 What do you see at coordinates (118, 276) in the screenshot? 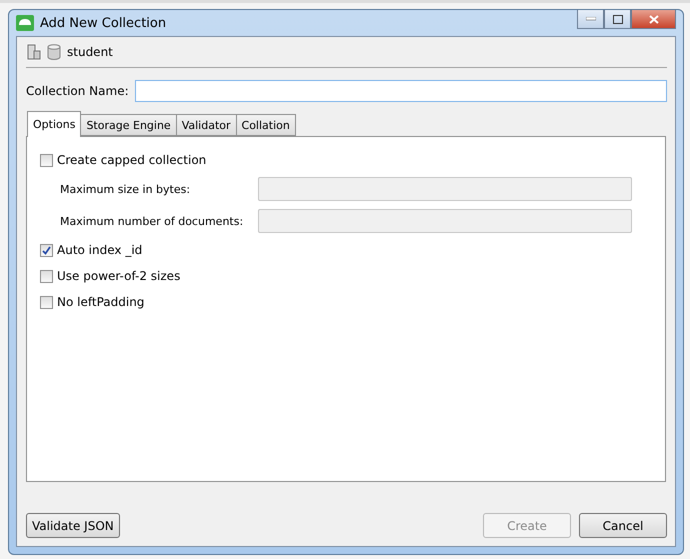
I see `checkbox-label: Use power-of-2 sizes` at bounding box center [118, 276].